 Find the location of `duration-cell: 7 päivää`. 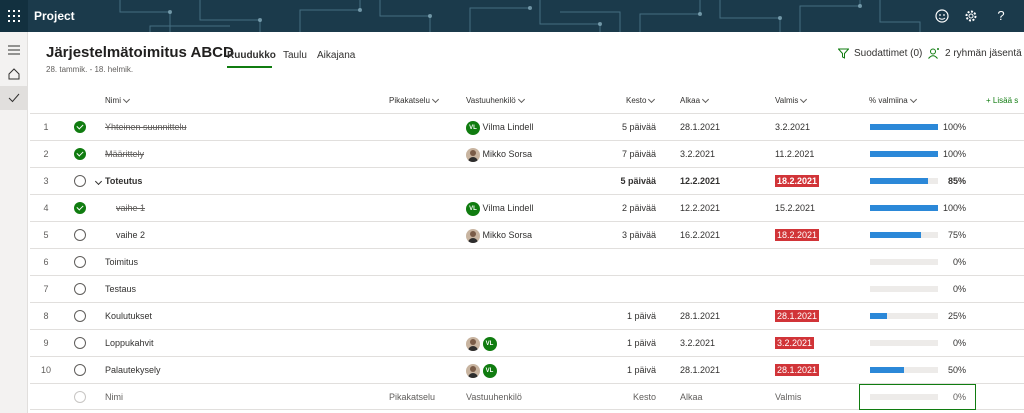

duration-cell: 7 päivää is located at coordinates (631, 154).